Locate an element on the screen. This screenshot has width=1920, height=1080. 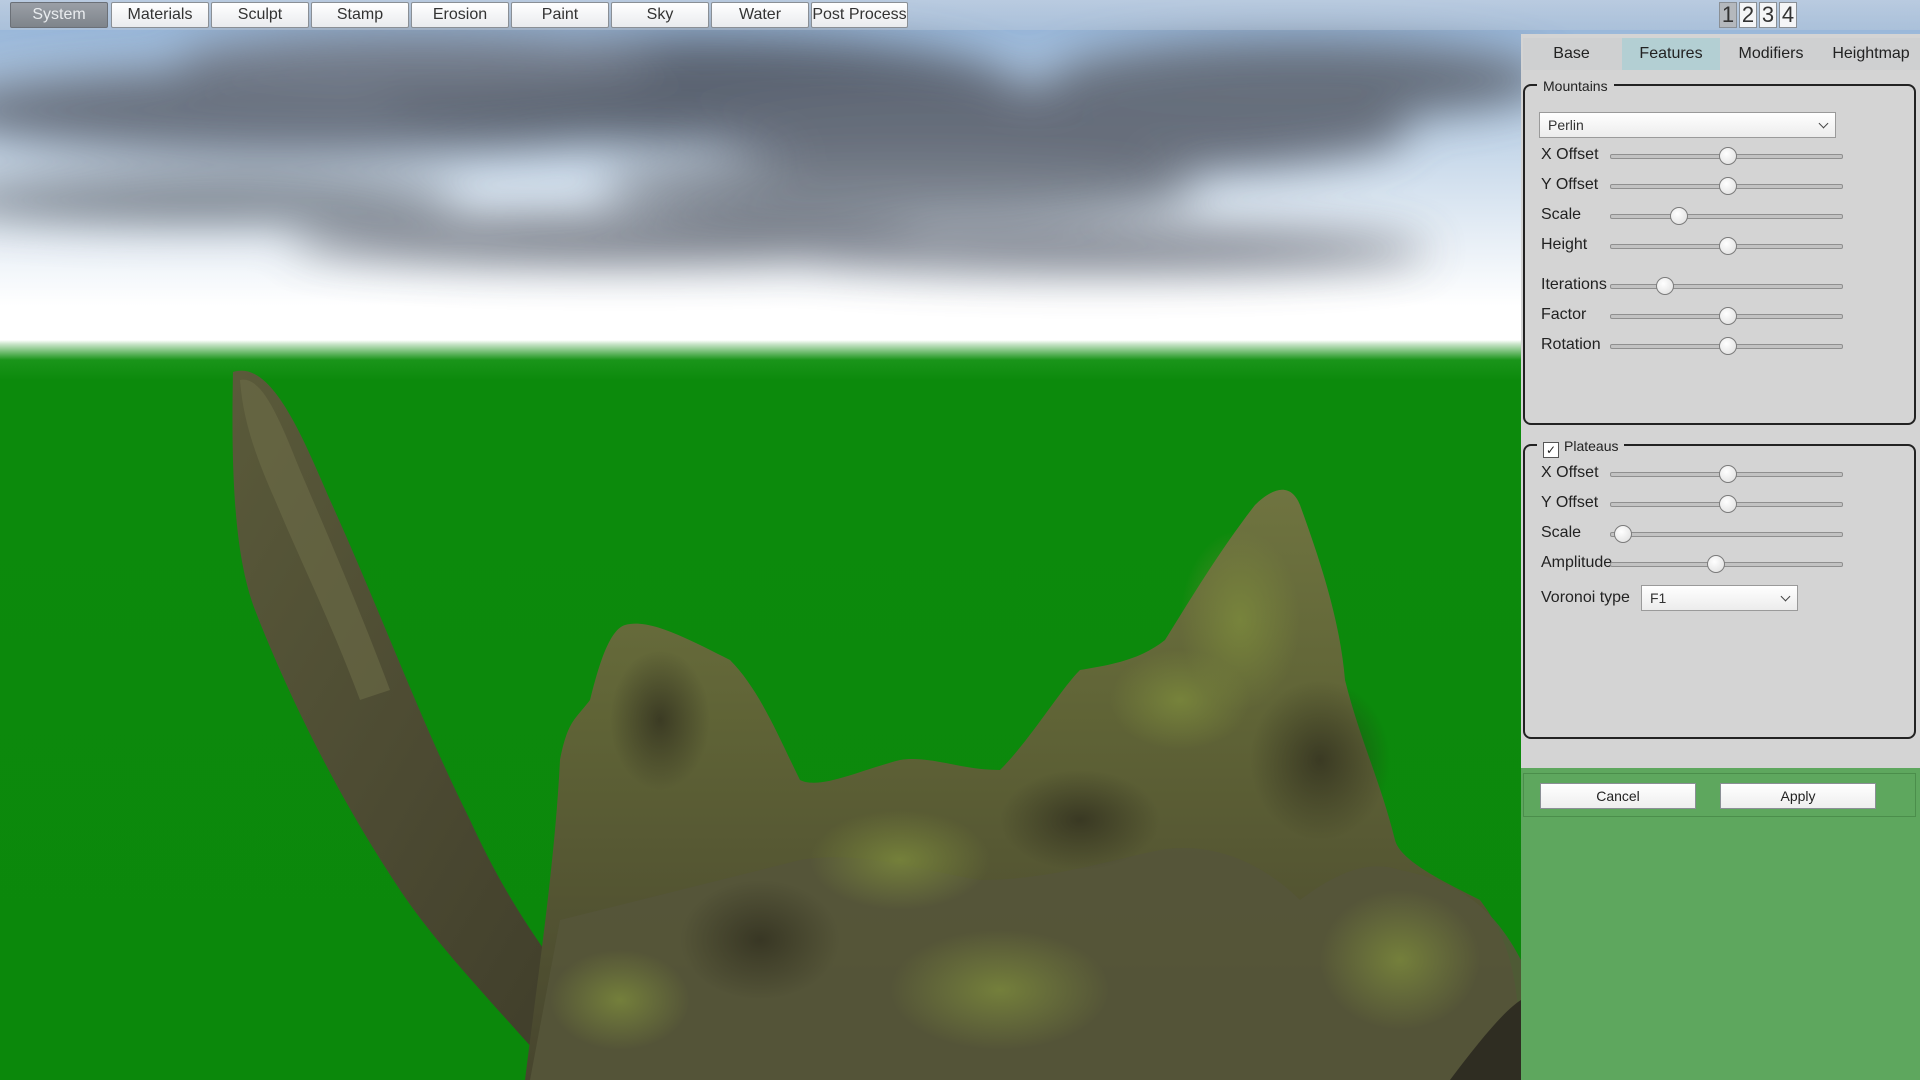
mountains-iterations-slider is located at coordinates (1726, 286).